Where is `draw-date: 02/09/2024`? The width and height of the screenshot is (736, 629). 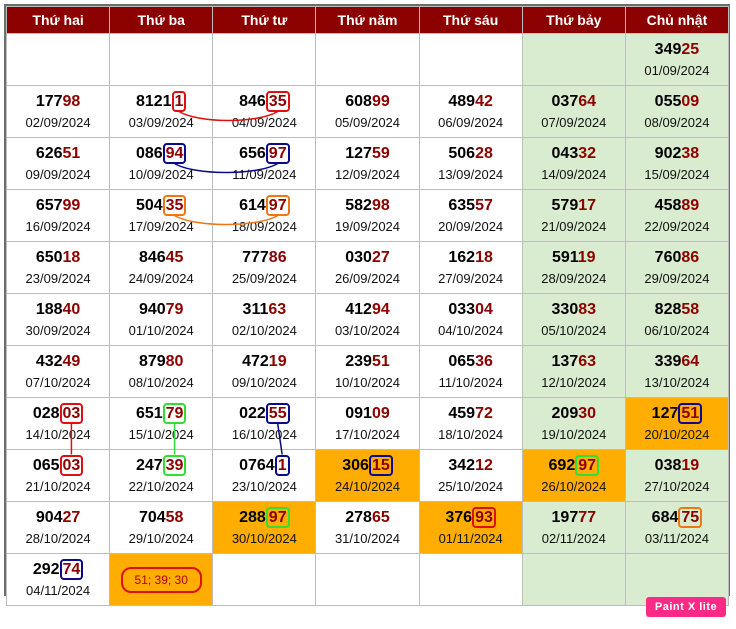
draw-date: 02/09/2024 is located at coordinates (58, 122).